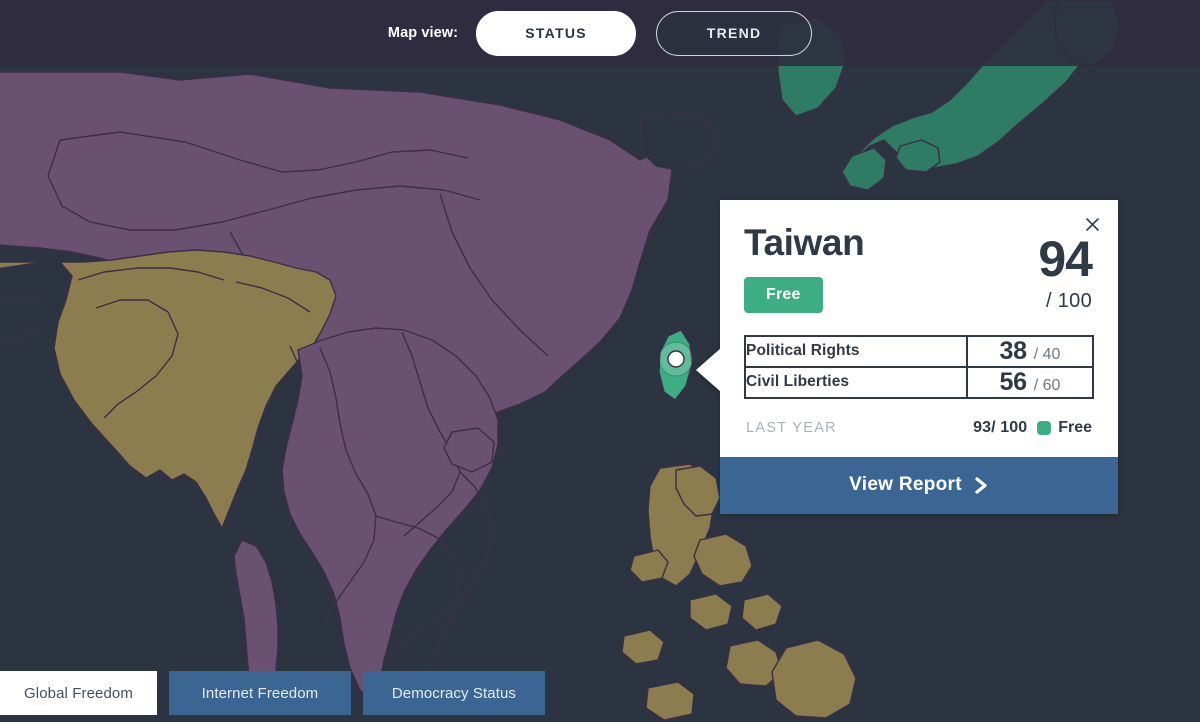 The image size is (1200, 722). What do you see at coordinates (1030, 351) in the screenshot?
I see `subscore-value-political-rights: 38 / 40` at bounding box center [1030, 351].